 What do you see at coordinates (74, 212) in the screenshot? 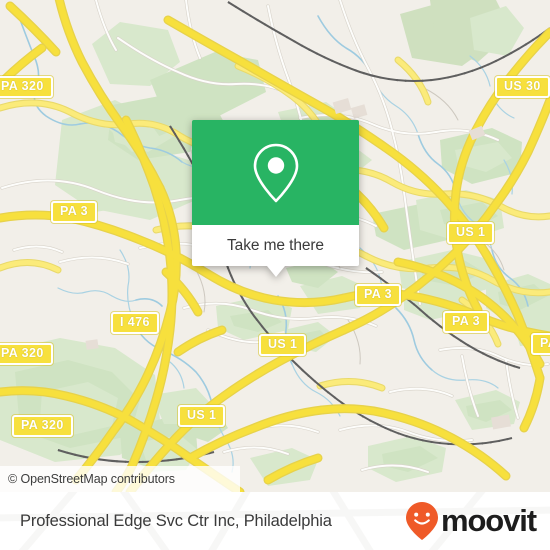
I see `road-shield-pa-3-left: PA 3` at bounding box center [74, 212].